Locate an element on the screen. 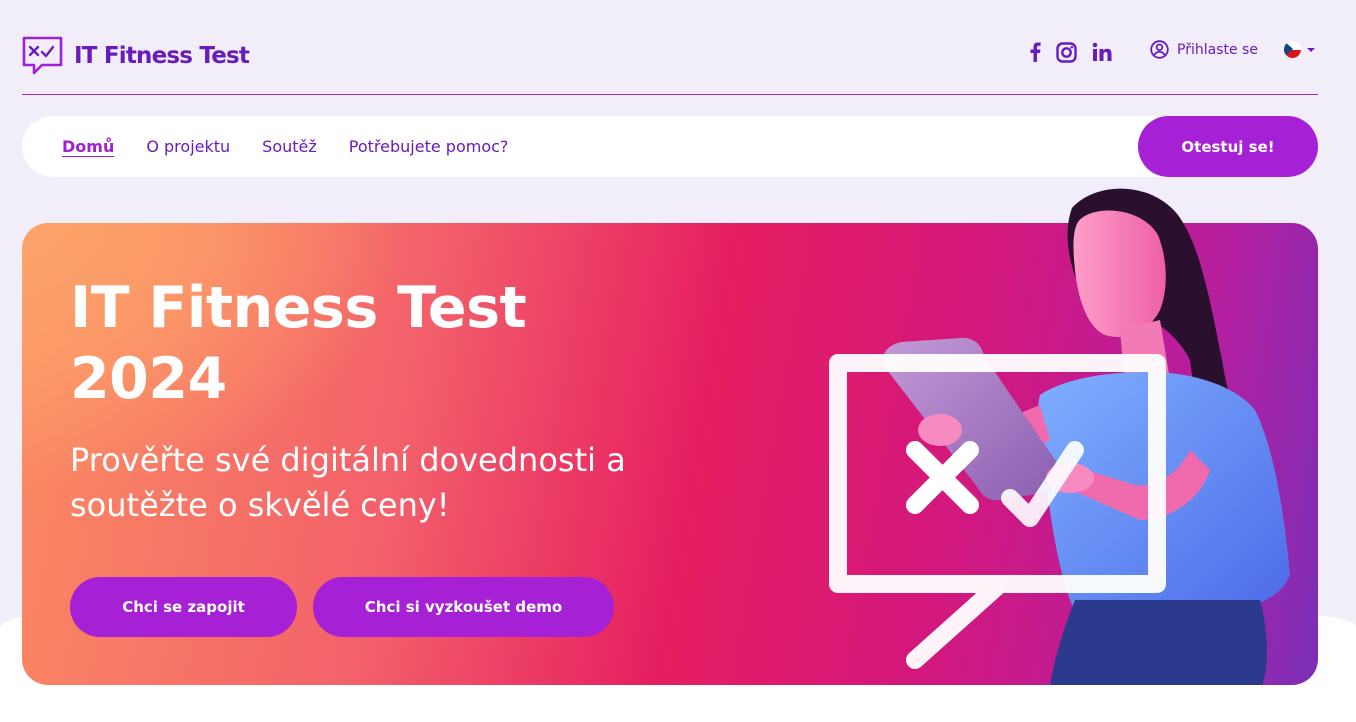 The image size is (1356, 722). nav-item-help: Potřebujete pomoc? is located at coordinates (429, 146).